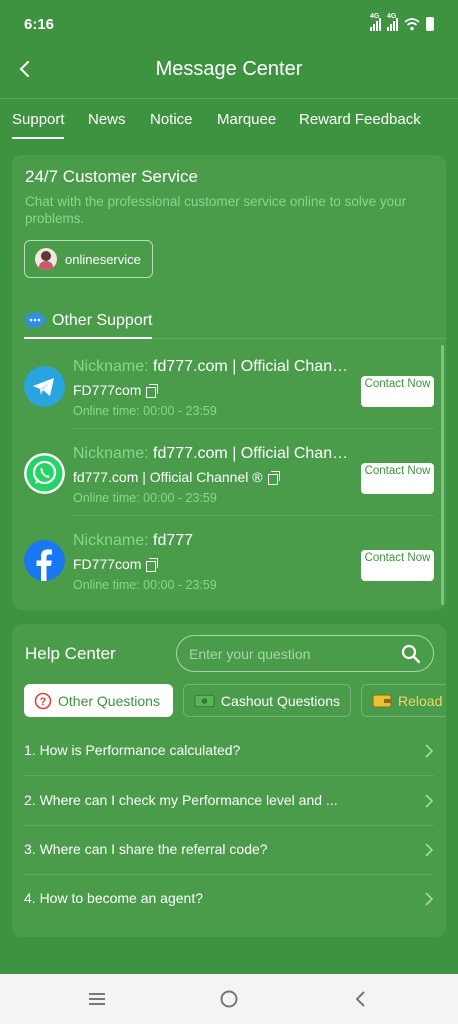 Image resolution: width=458 pixels, height=1024 pixels. I want to click on page-title: Message Center, so click(229, 69).